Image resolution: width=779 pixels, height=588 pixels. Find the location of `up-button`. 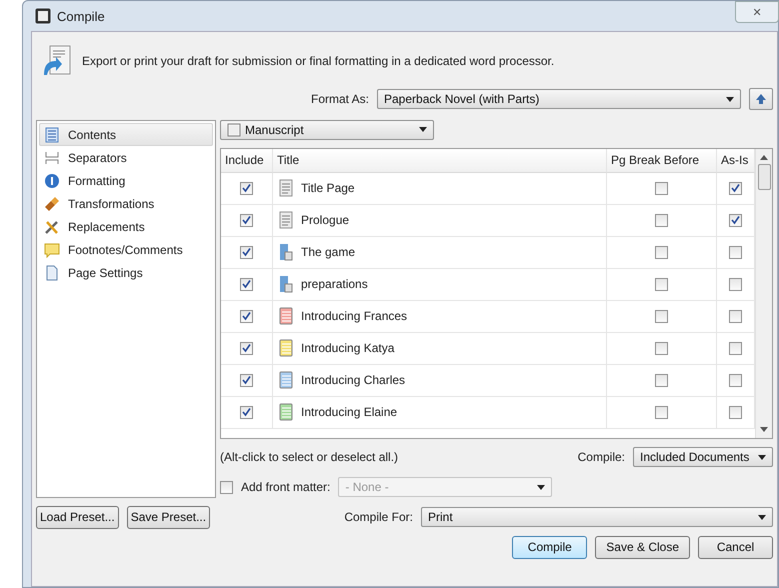

up-button is located at coordinates (761, 99).